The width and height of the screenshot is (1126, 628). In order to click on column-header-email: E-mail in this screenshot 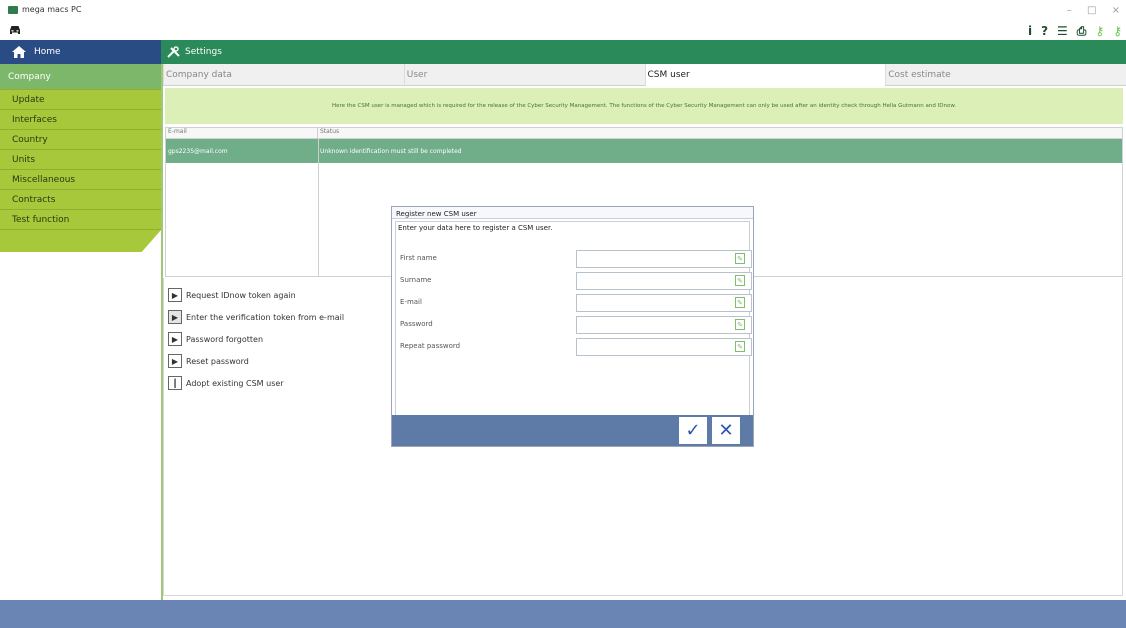, I will do `click(242, 133)`.